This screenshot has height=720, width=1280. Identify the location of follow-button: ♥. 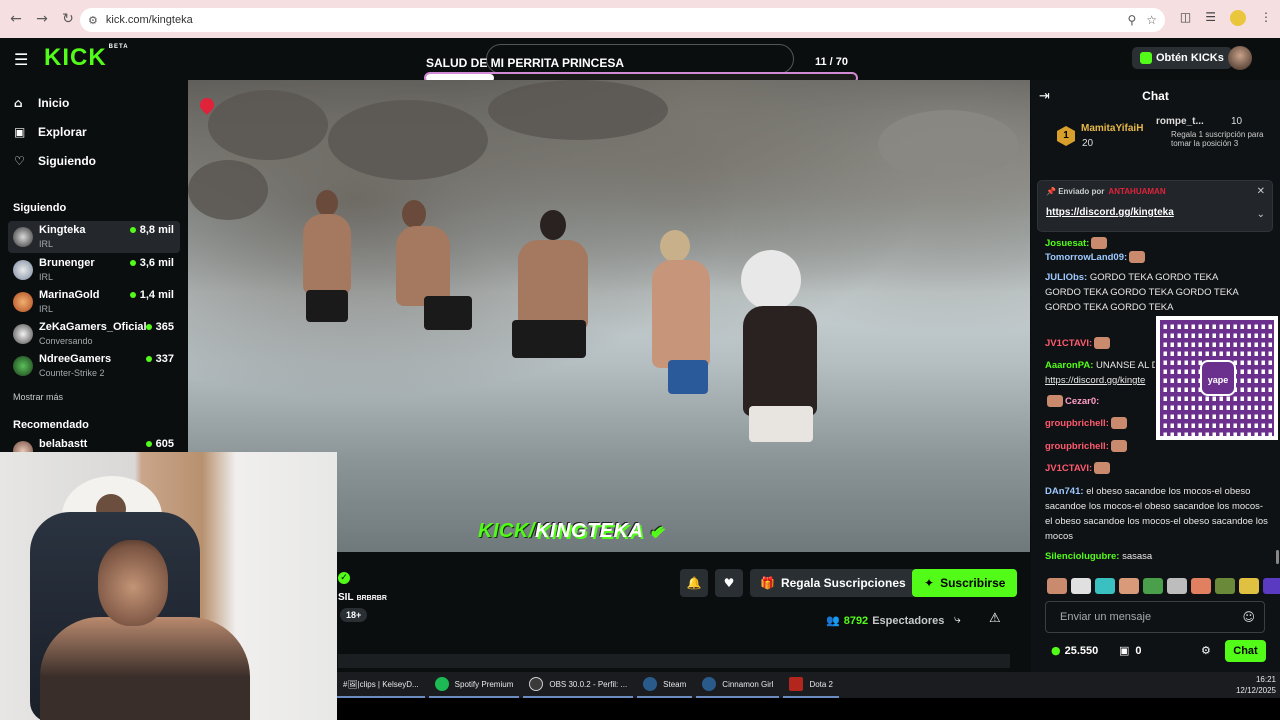
(729, 583).